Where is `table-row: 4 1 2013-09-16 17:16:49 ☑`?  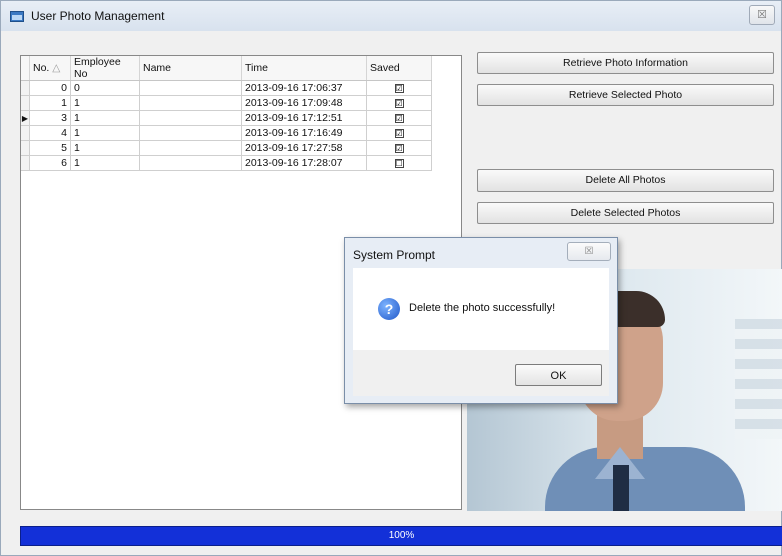
table-row: 4 1 2013-09-16 17:16:49 ☑ is located at coordinates (226, 133).